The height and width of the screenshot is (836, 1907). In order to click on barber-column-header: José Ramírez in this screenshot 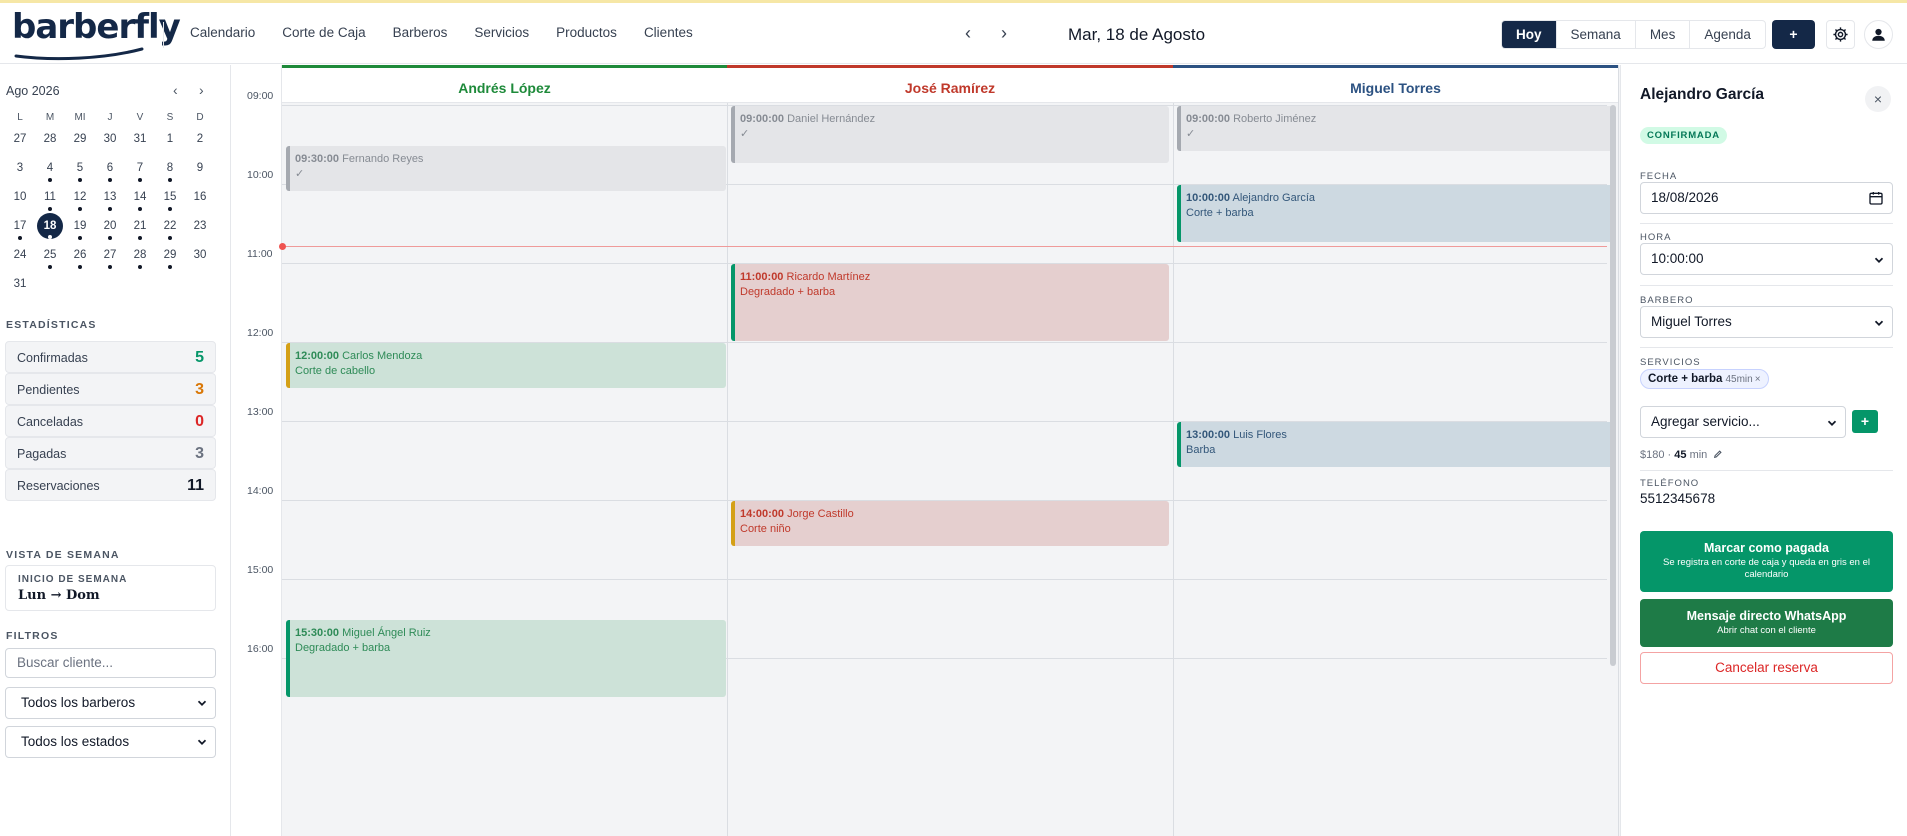, I will do `click(950, 84)`.